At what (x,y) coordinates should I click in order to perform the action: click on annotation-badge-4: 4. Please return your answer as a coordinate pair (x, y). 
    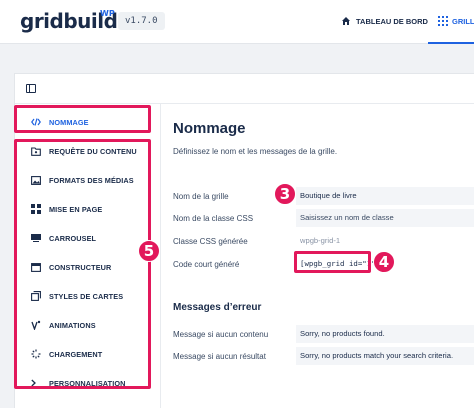
    Looking at the image, I should click on (384, 262).